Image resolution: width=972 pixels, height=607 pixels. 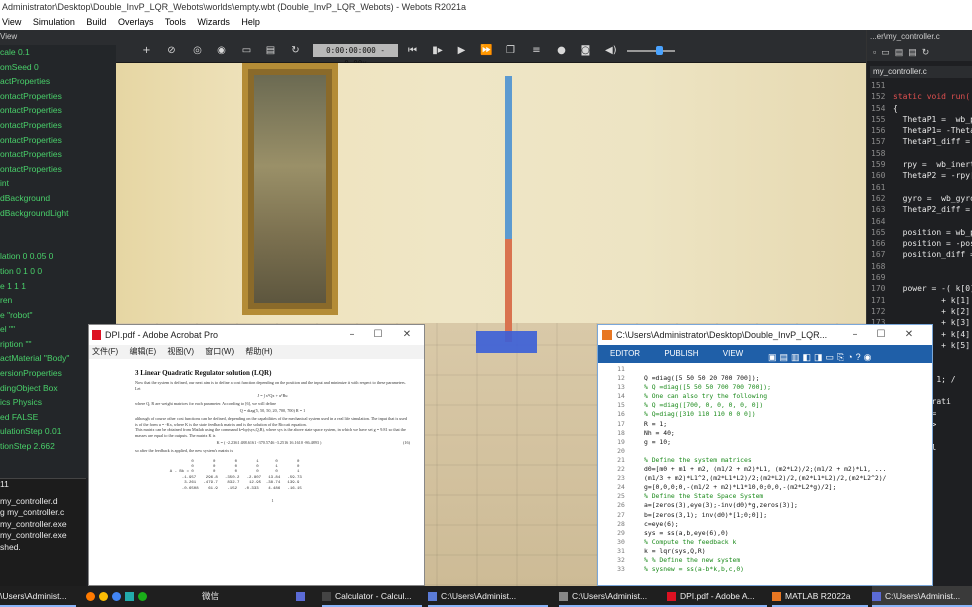 What do you see at coordinates (412, 50) in the screenshot?
I see `reset-simulation-icon: ⏮` at bounding box center [412, 50].